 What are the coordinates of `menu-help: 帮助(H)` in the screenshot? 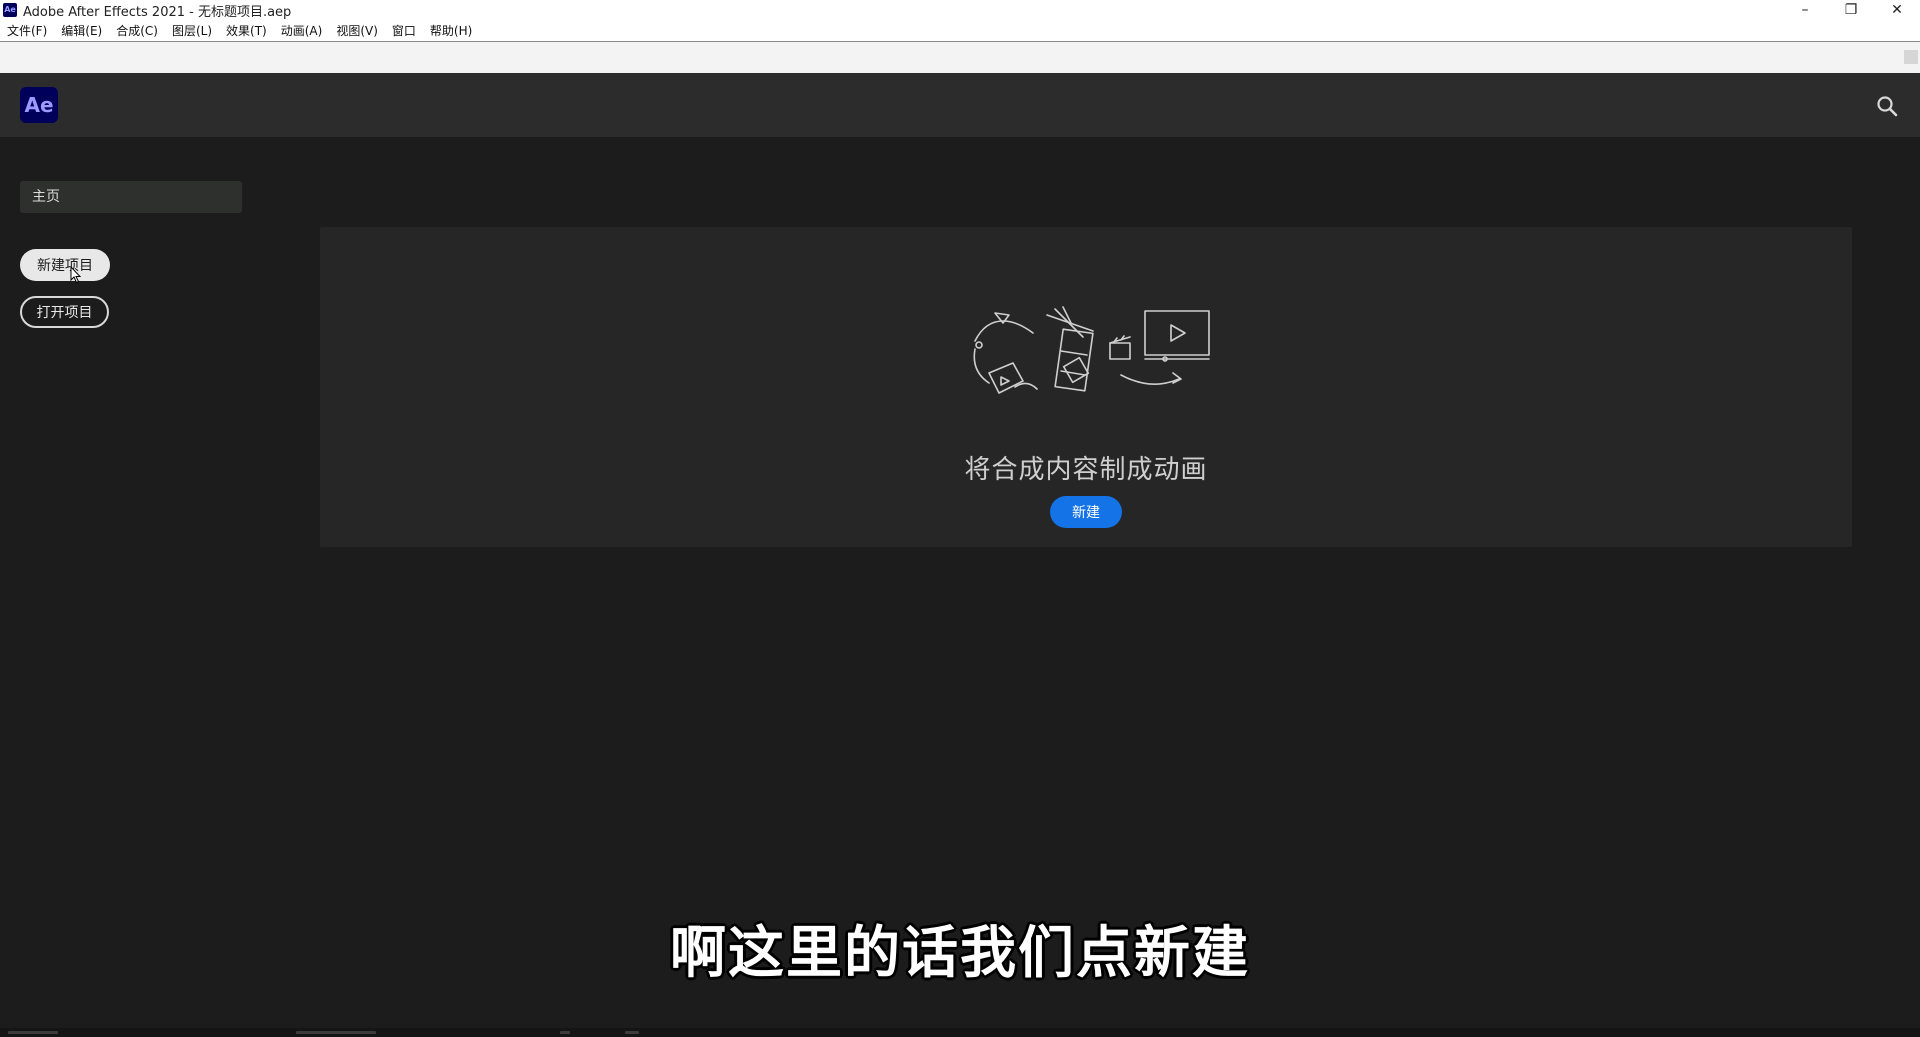 It's located at (451, 30).